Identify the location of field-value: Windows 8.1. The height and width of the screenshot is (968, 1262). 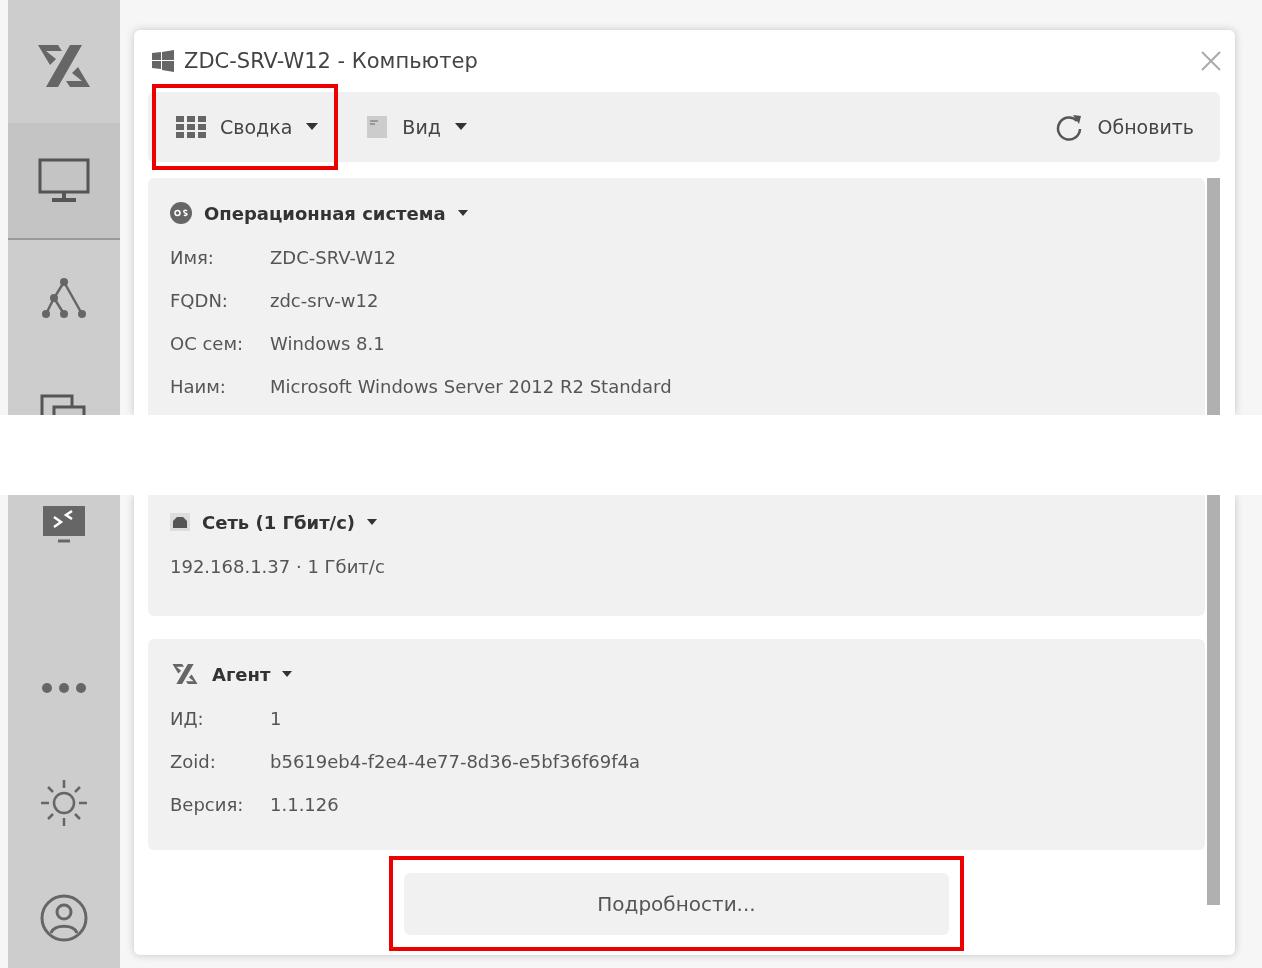
(327, 343).